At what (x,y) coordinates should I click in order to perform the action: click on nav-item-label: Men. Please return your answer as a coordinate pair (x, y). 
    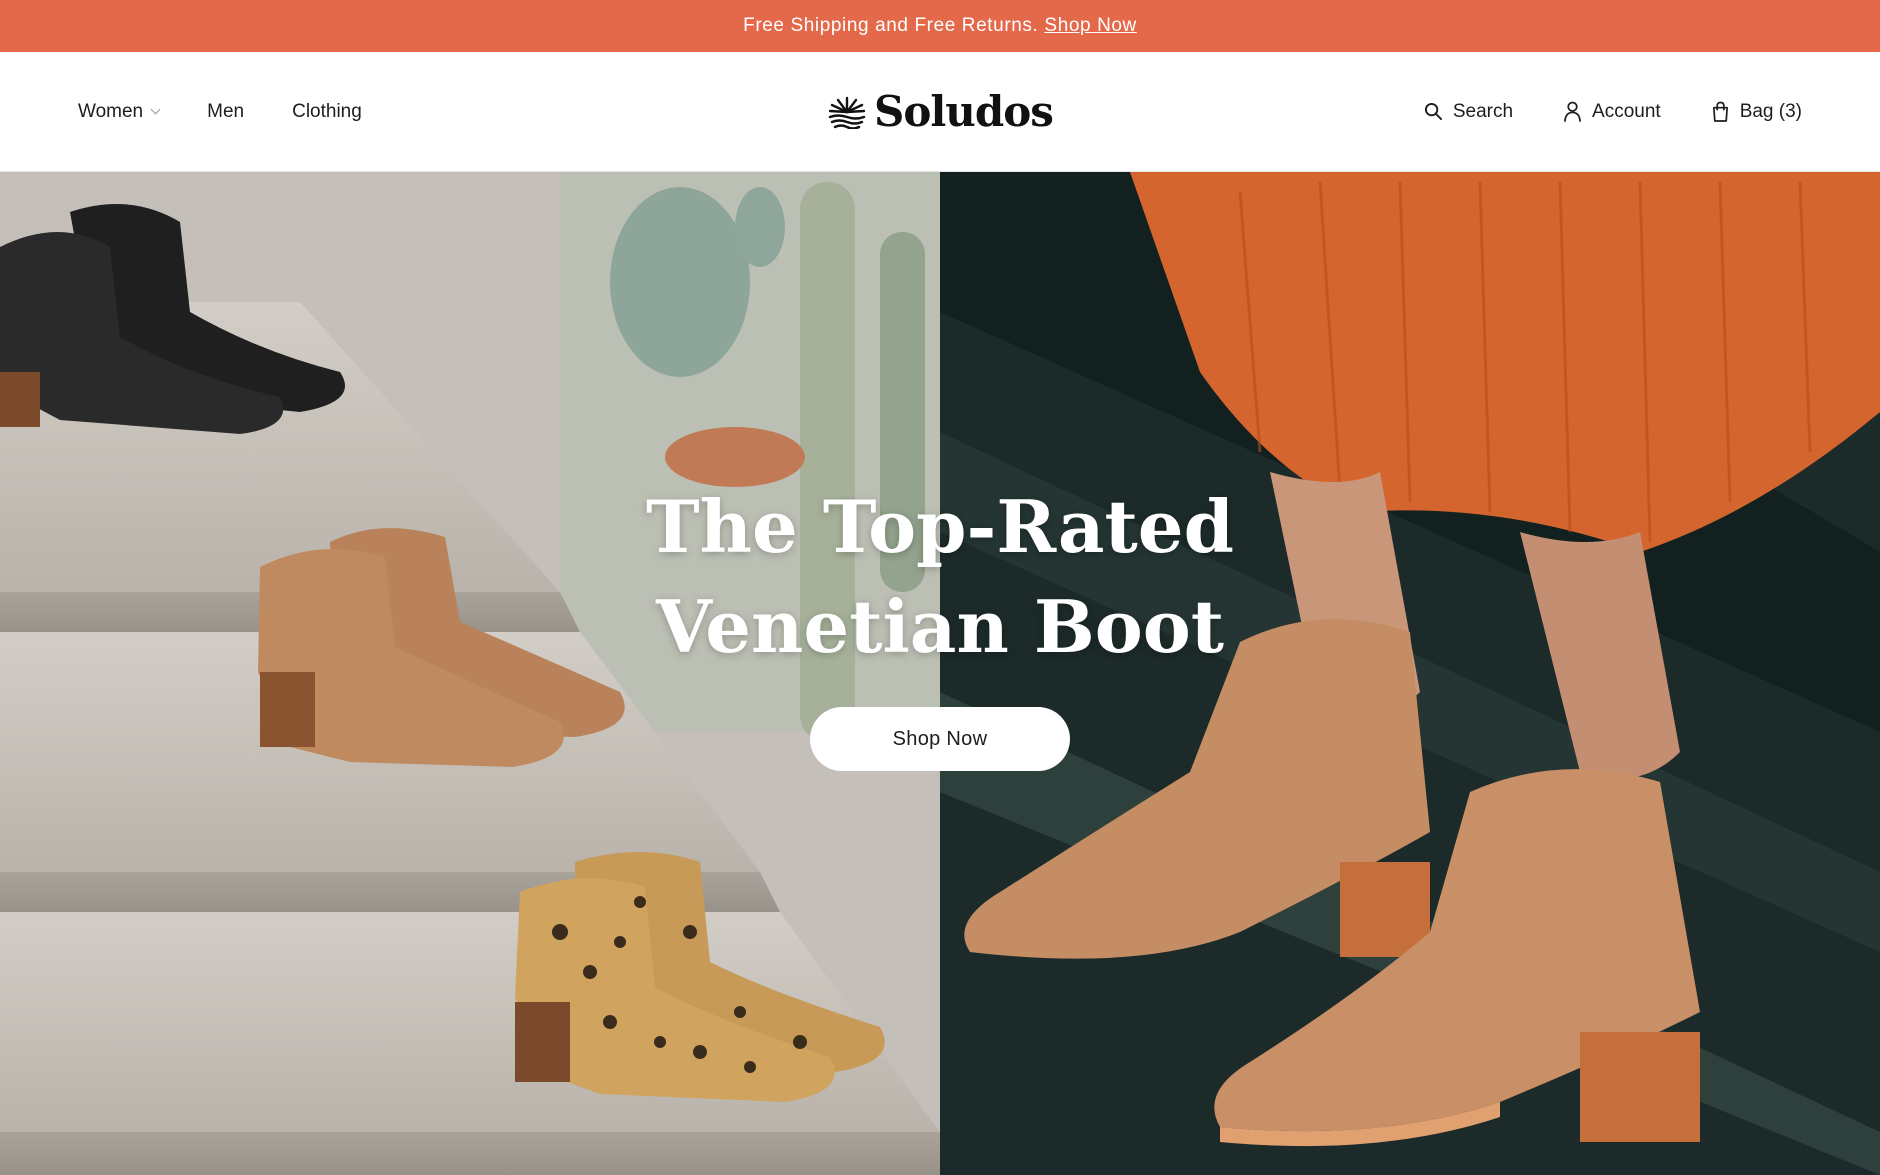
    Looking at the image, I should click on (226, 111).